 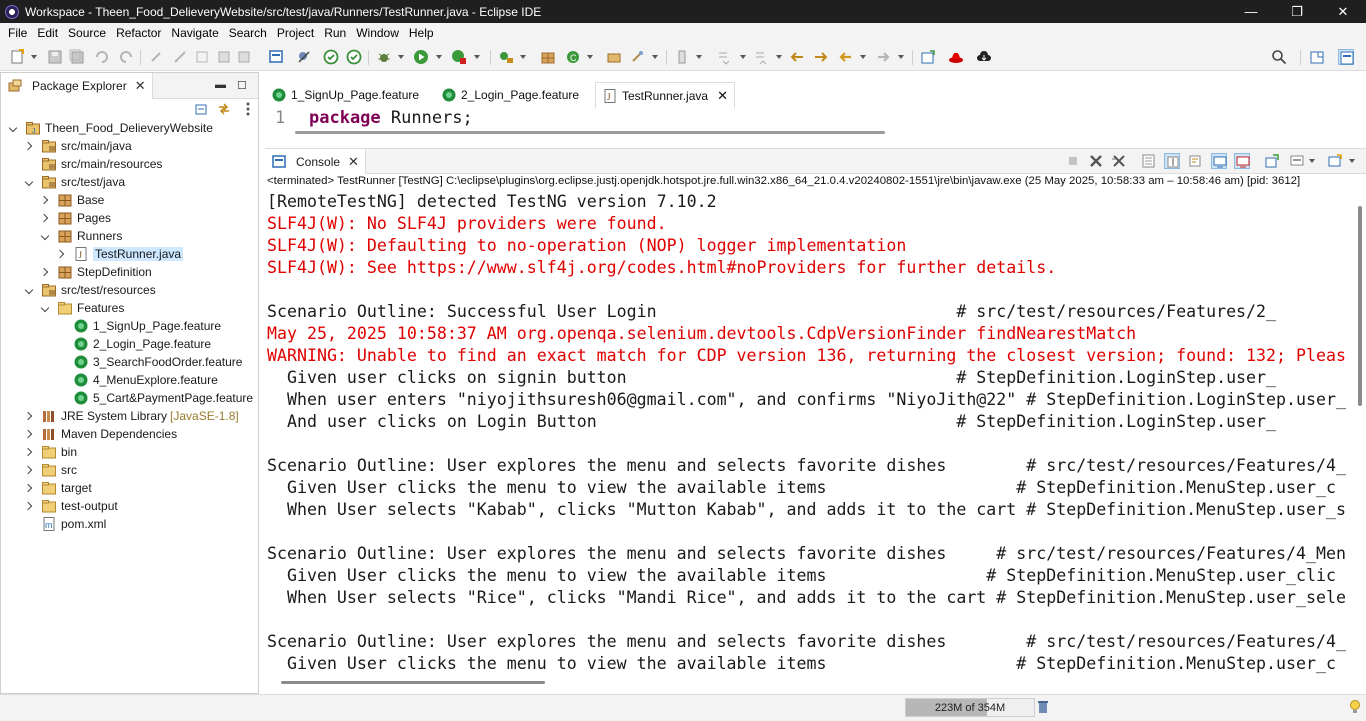 What do you see at coordinates (224, 57) in the screenshot?
I see `block-selection-icon` at bounding box center [224, 57].